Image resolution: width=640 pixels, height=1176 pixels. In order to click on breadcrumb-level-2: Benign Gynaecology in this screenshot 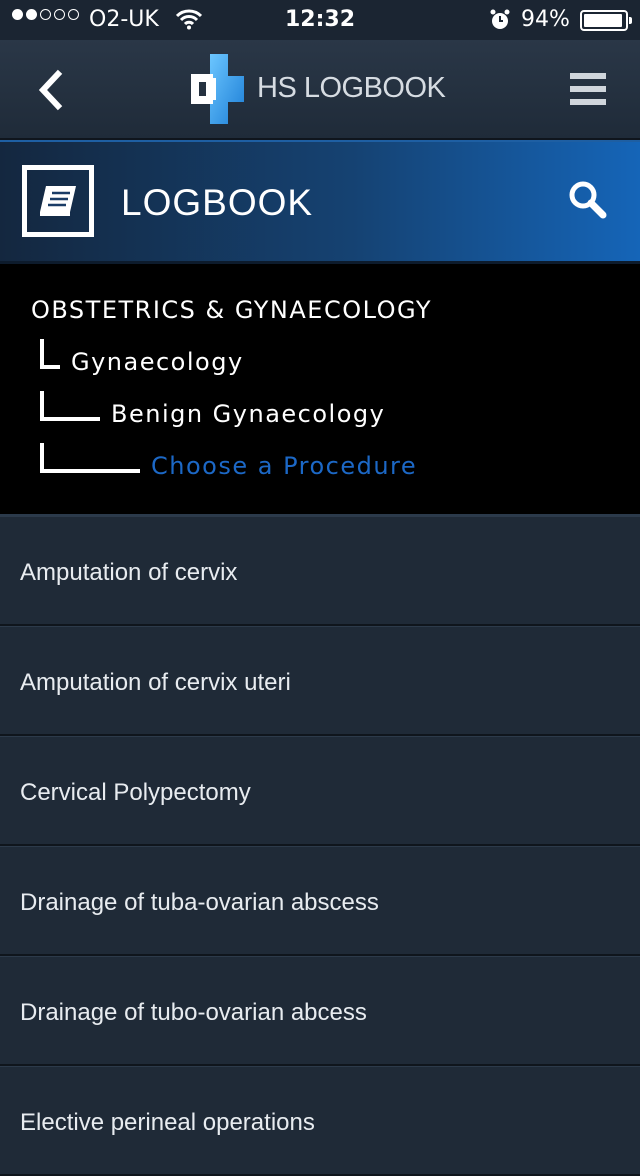, I will do `click(248, 414)`.